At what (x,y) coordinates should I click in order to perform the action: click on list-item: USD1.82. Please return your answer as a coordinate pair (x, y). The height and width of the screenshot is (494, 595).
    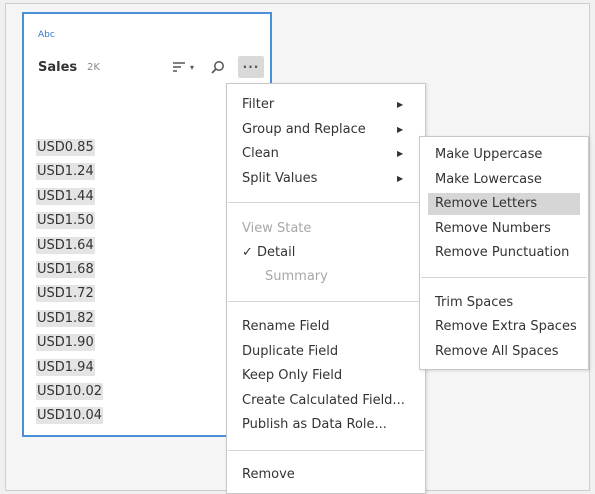
    Looking at the image, I should click on (69, 319).